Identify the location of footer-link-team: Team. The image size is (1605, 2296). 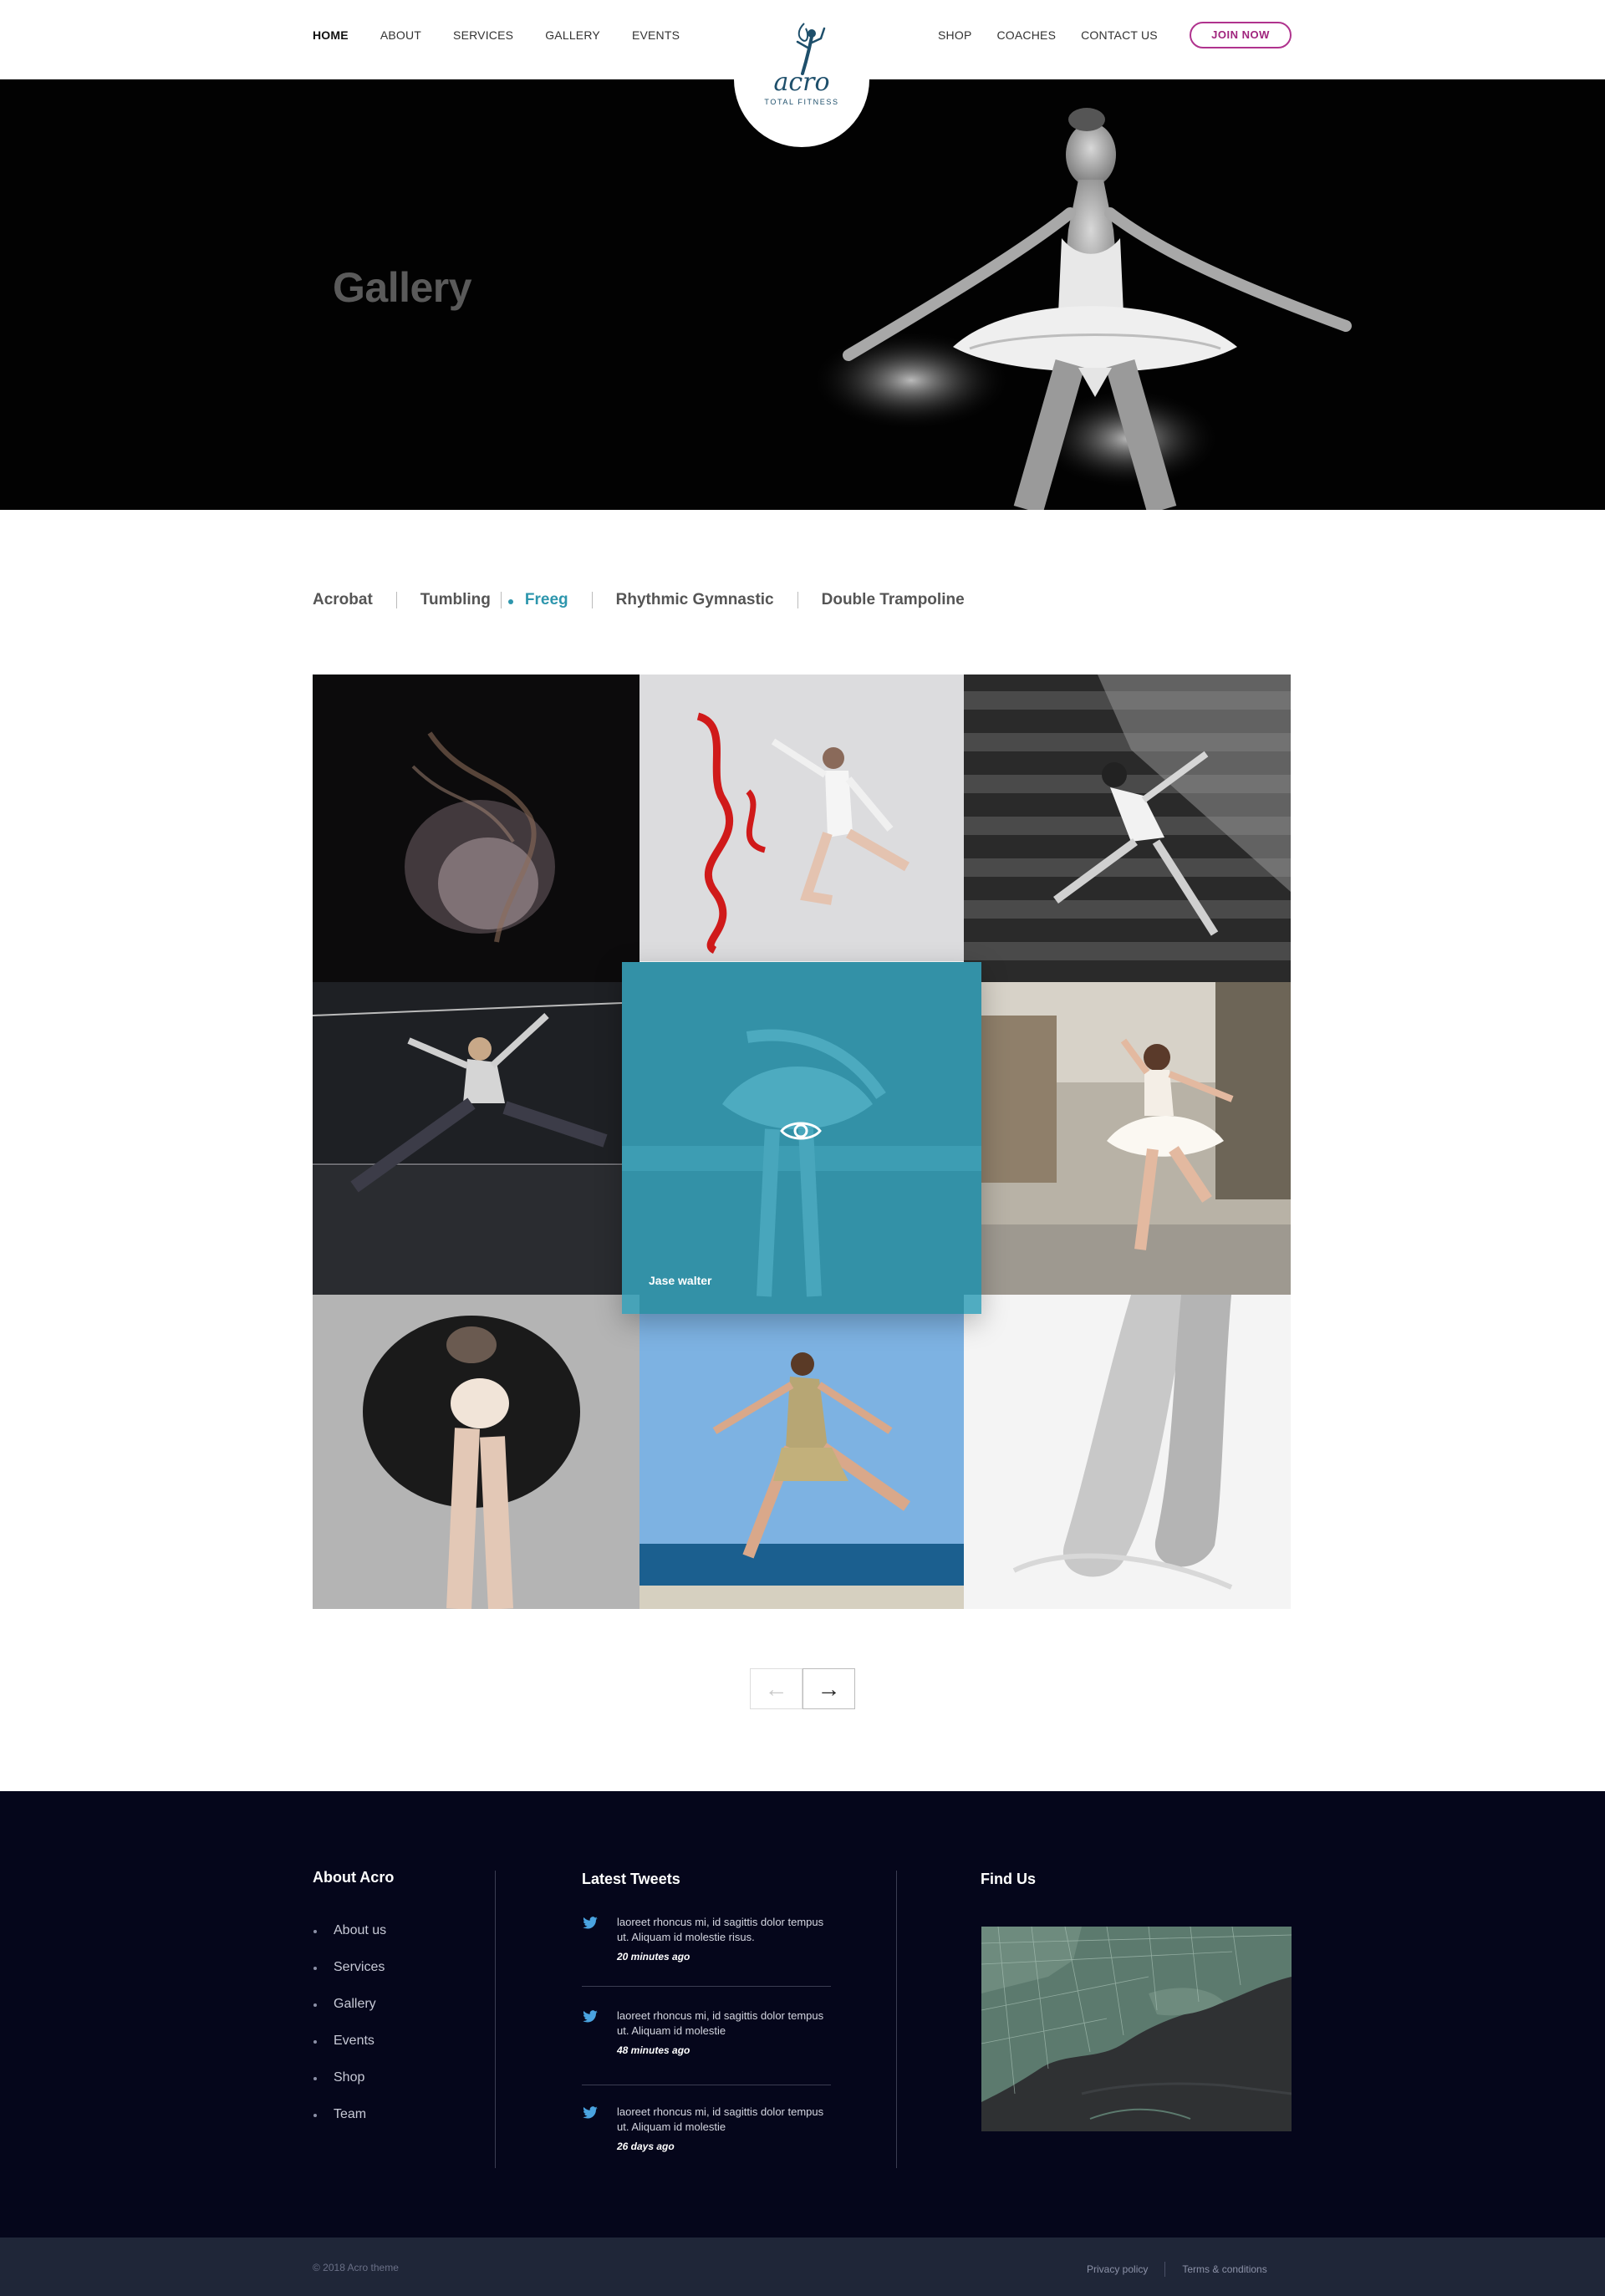
(349, 2125).